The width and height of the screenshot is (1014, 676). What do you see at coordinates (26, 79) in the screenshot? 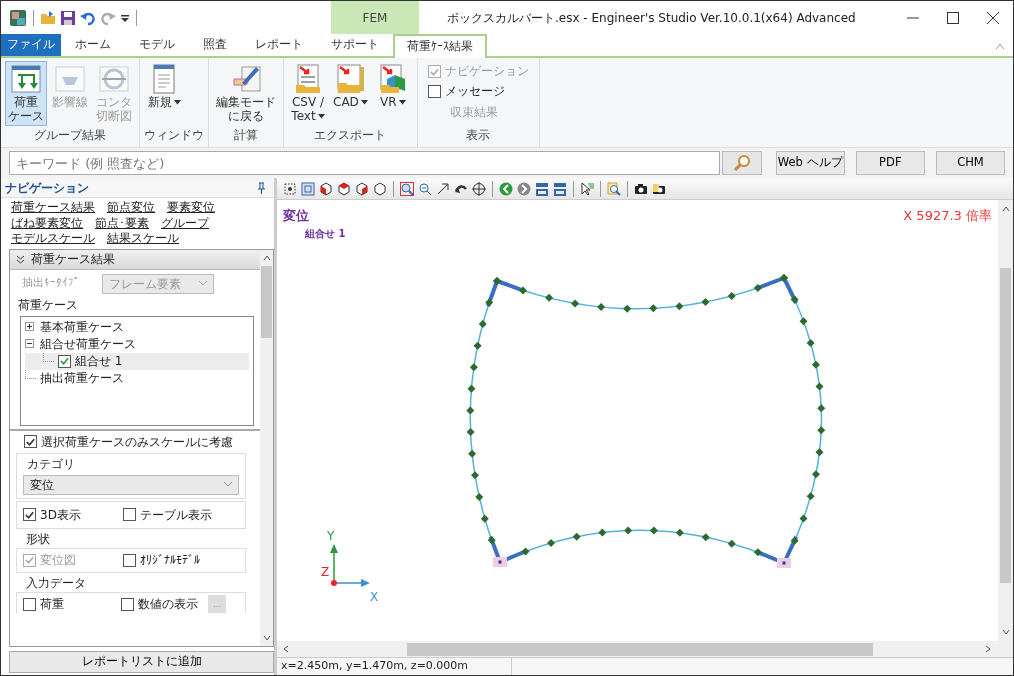
I see `load-case-icon` at bounding box center [26, 79].